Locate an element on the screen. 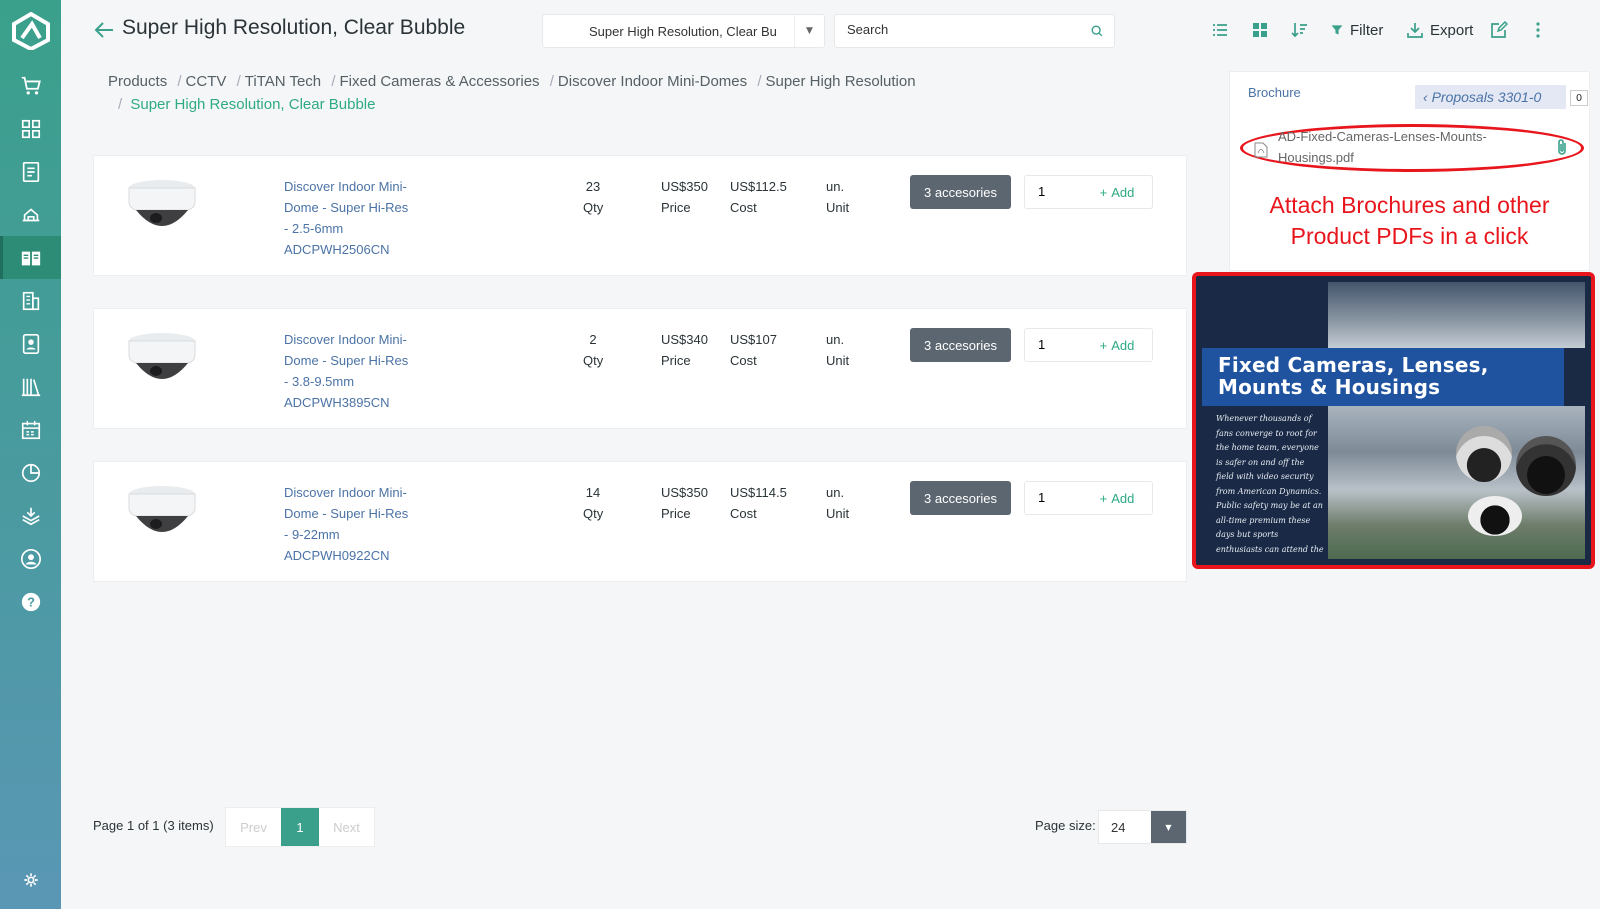 The image size is (1600, 909). edit-icon is located at coordinates (1499, 29).